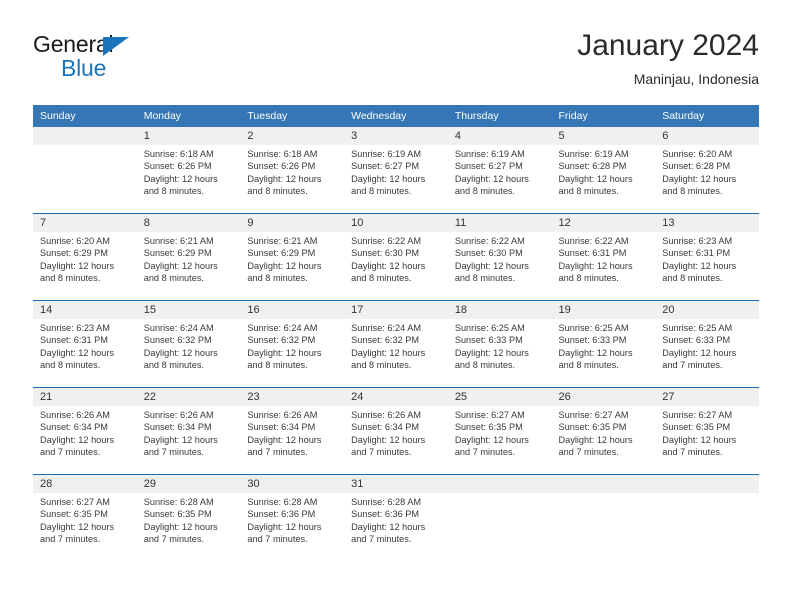  Describe the element at coordinates (603, 310) in the screenshot. I see `day-number: 19` at that location.